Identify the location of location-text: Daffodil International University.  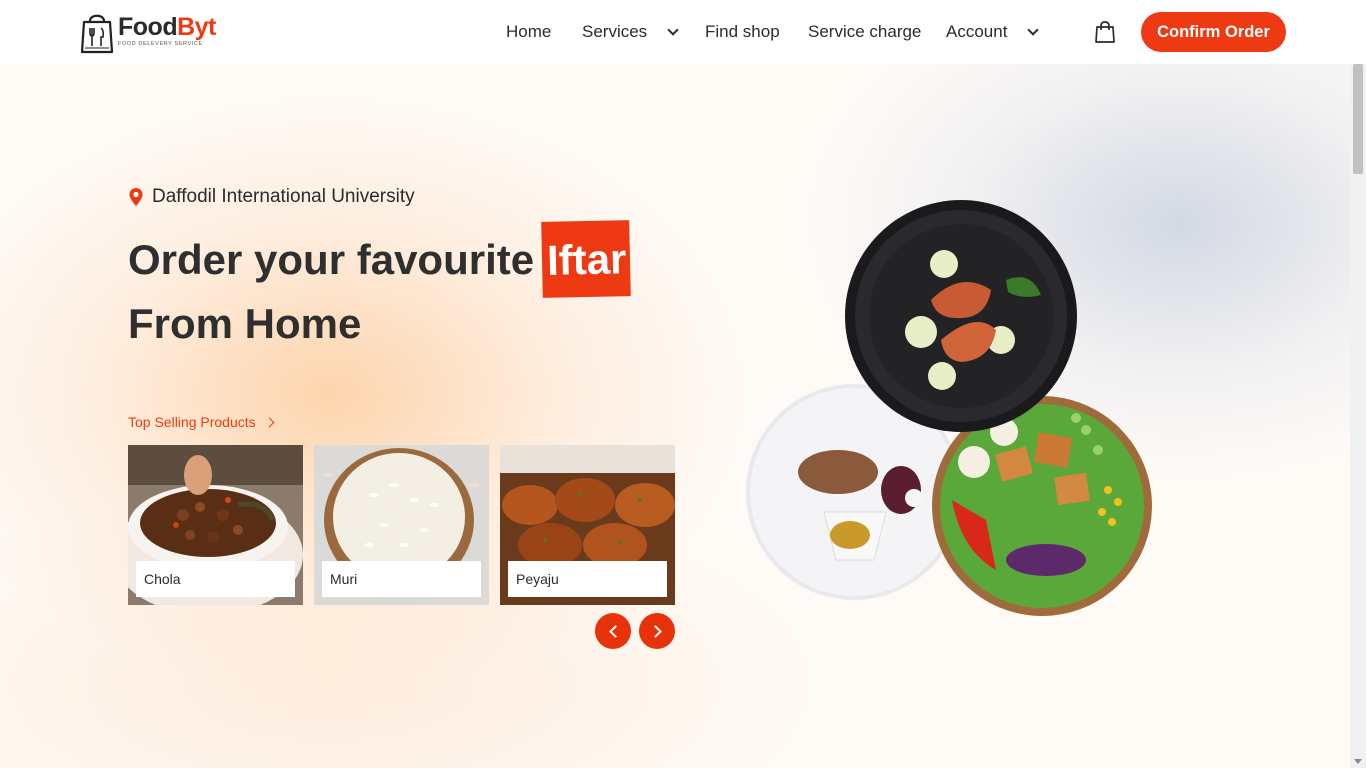
(283, 196).